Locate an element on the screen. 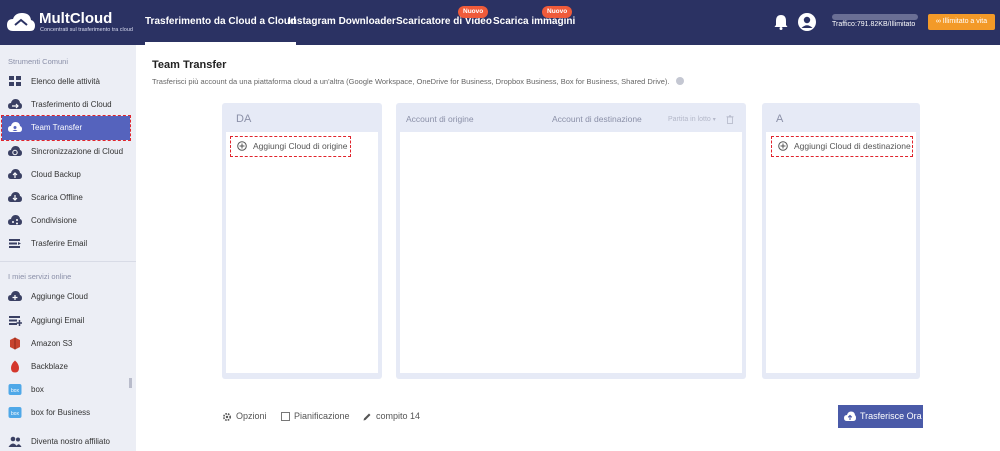 This screenshot has width=1000, height=451. upgrade-label: Illimitato a vita is located at coordinates (965, 21).